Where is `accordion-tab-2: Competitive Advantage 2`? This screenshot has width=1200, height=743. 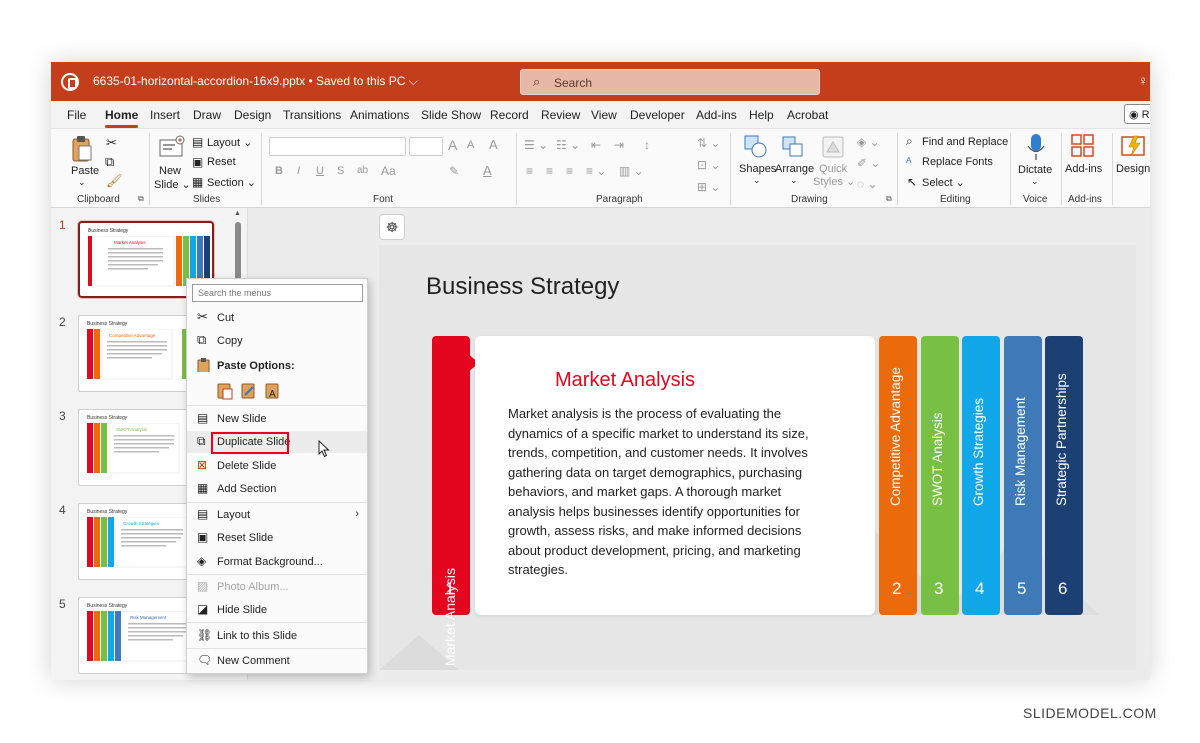
accordion-tab-2: Competitive Advantage 2 is located at coordinates (898, 475).